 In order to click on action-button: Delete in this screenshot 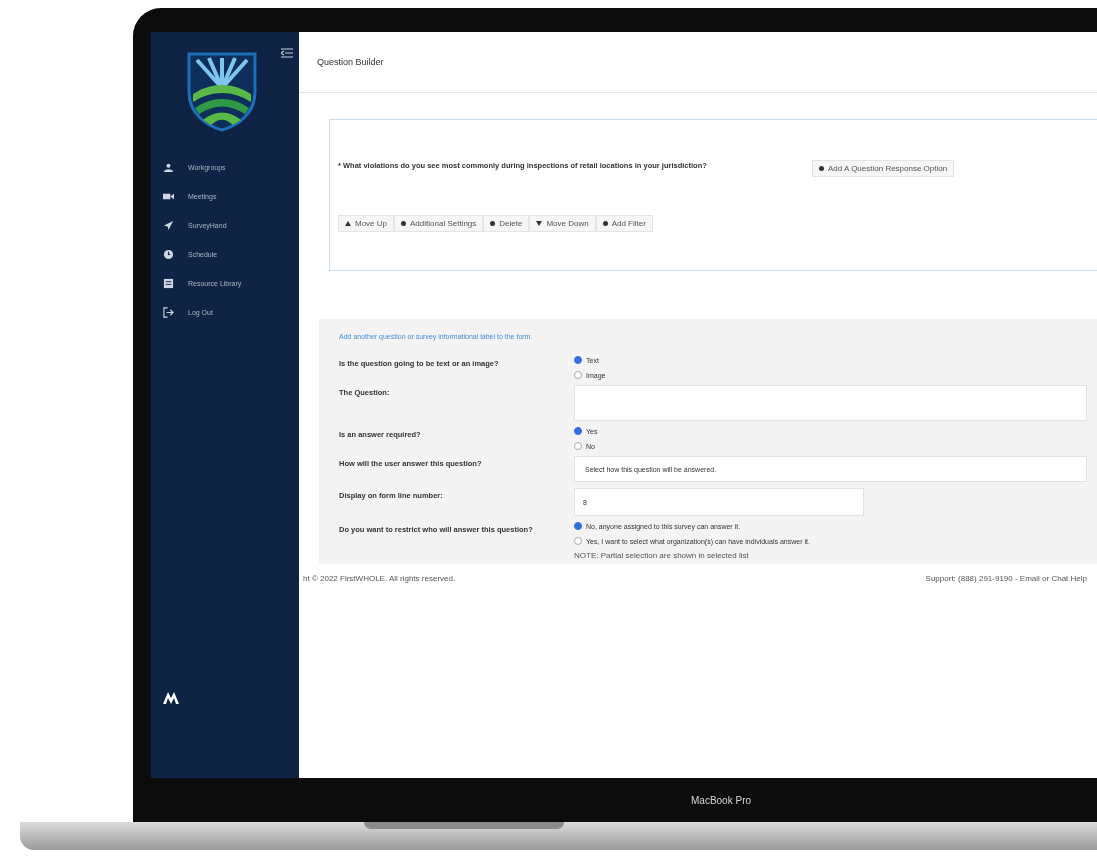, I will do `click(506, 223)`.